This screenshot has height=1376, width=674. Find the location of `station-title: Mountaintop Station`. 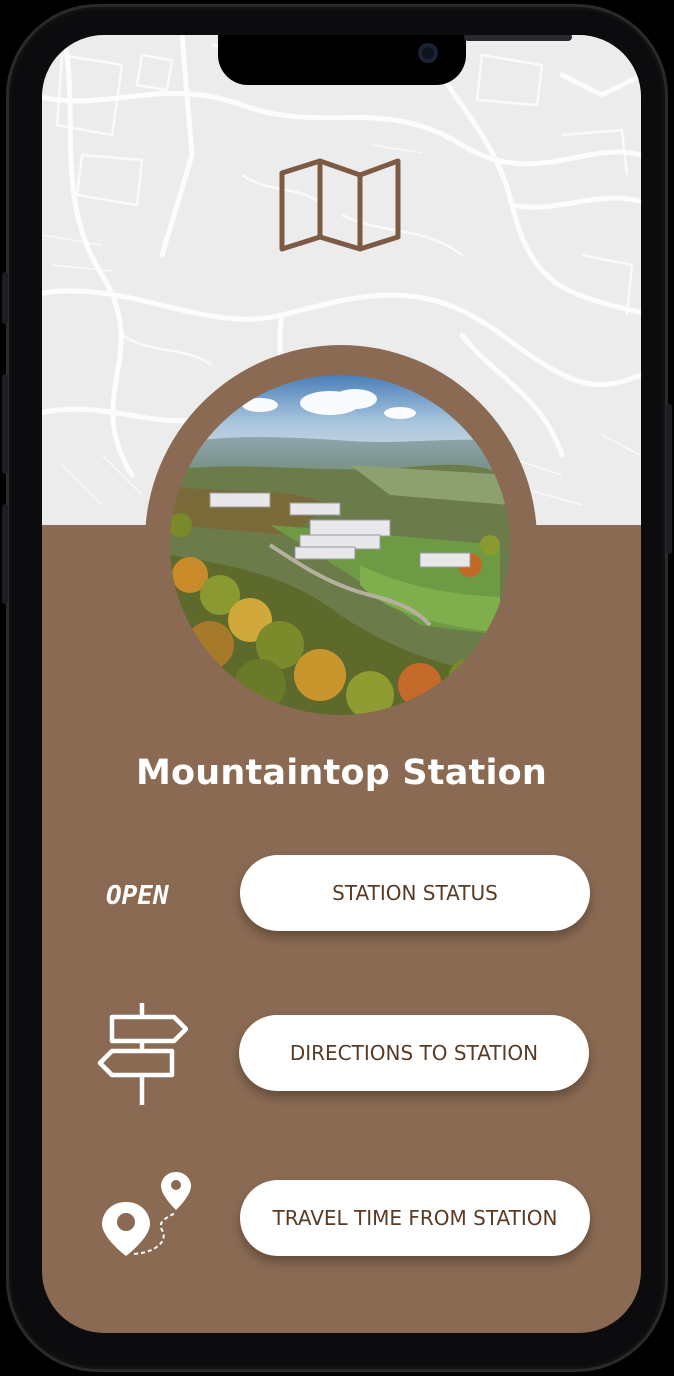

station-title: Mountaintop Station is located at coordinates (341, 773).